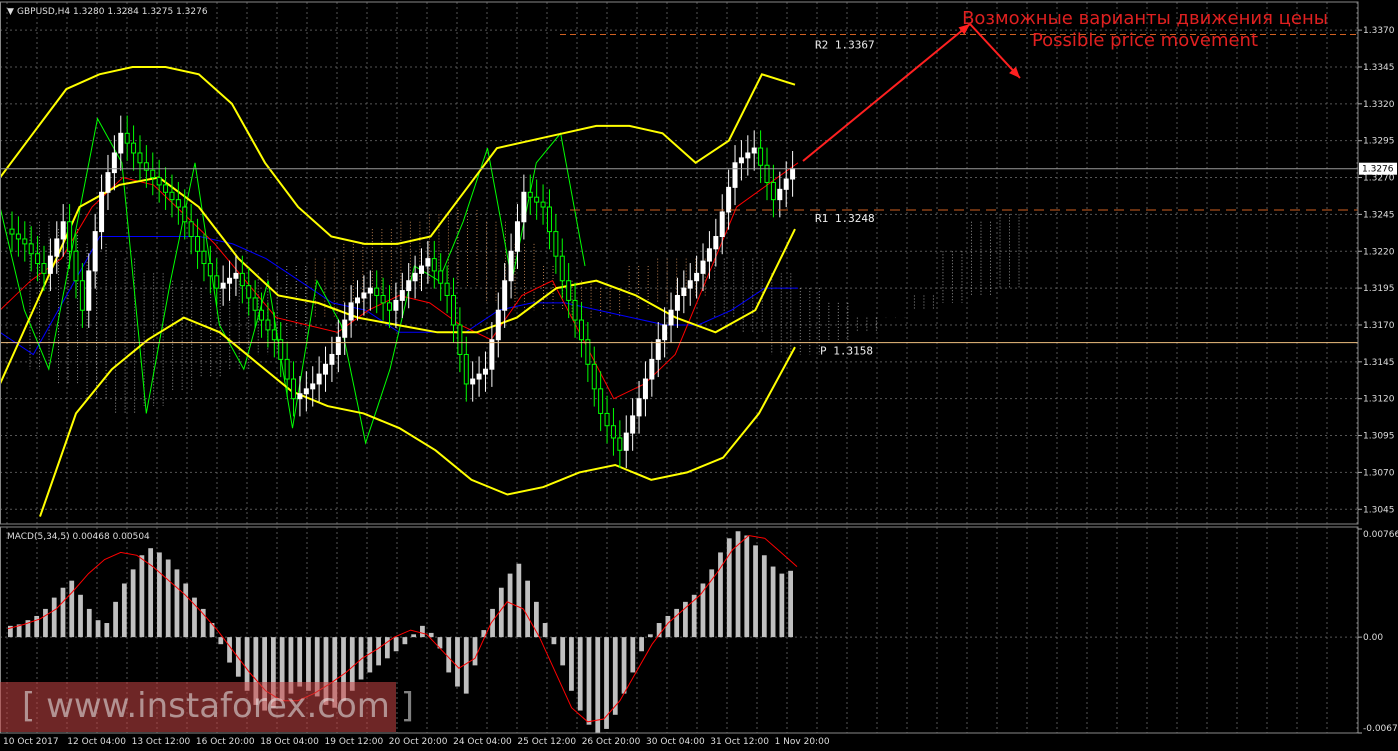 This screenshot has height=751, width=1398. What do you see at coordinates (611, 742) in the screenshot?
I see `x-tick-label: 26 Oct 20:00` at bounding box center [611, 742].